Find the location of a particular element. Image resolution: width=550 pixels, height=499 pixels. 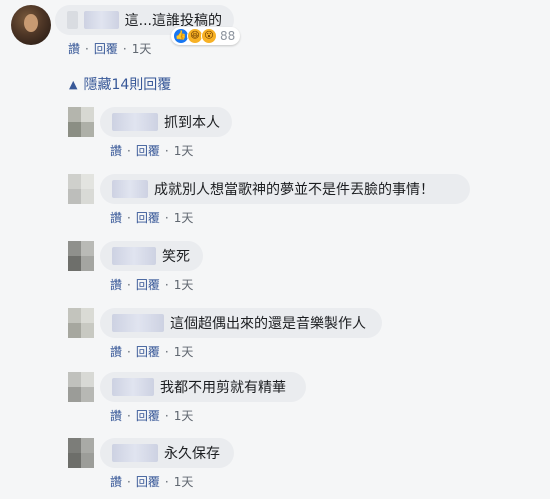

wow-reaction-icon: 😮 is located at coordinates (209, 36).